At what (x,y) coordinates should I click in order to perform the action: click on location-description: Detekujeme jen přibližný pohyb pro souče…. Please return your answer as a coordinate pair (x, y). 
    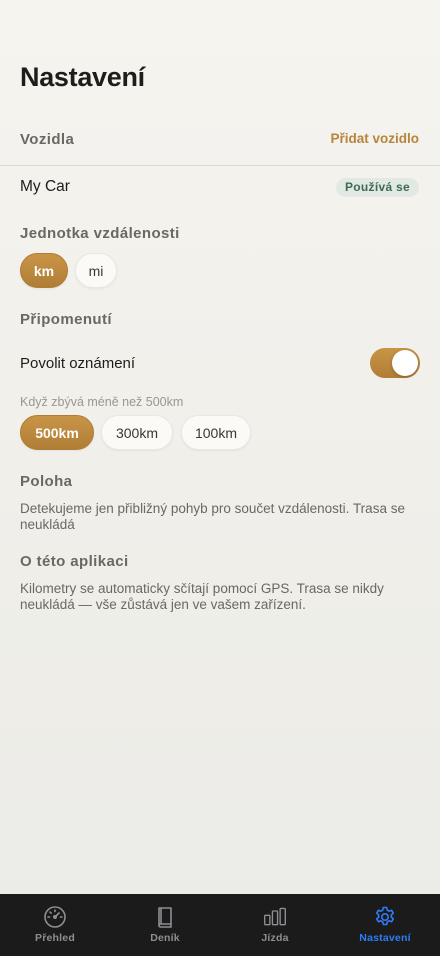
    Looking at the image, I should click on (212, 516).